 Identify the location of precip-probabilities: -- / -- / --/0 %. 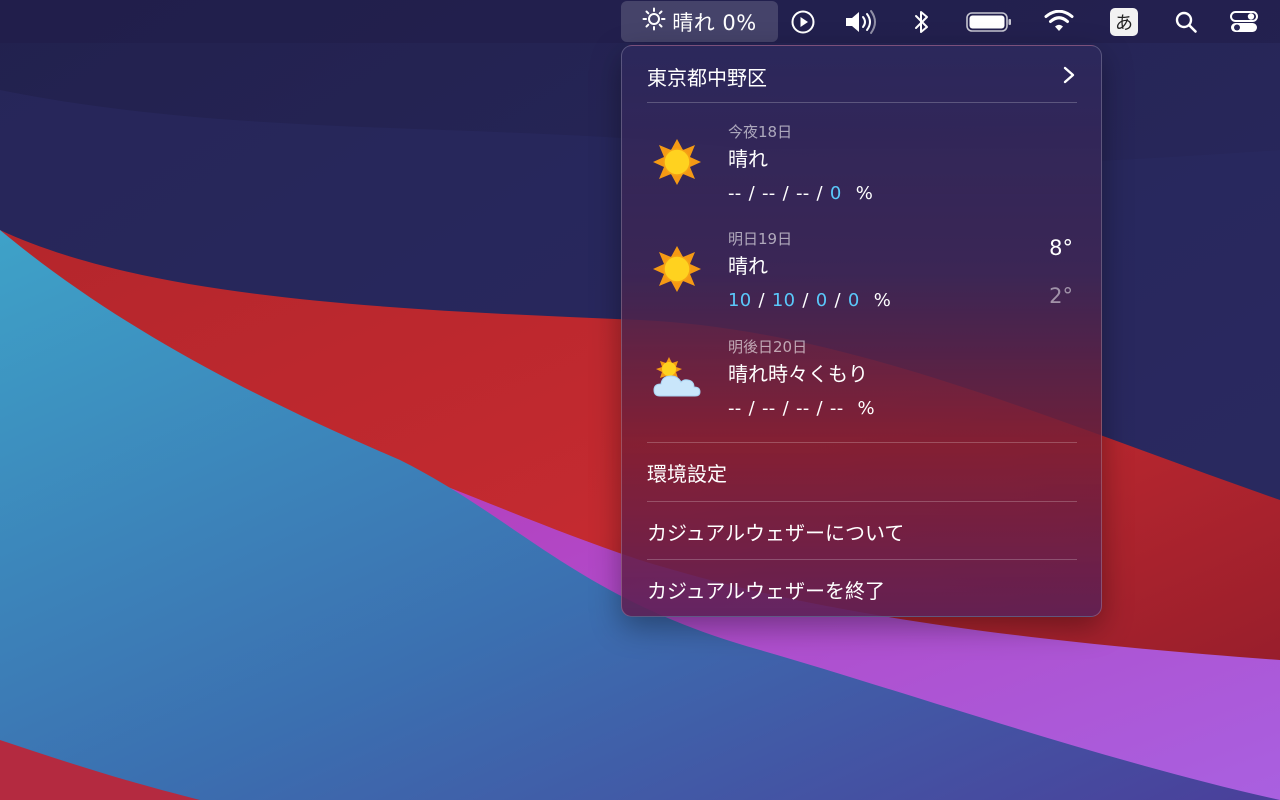
(801, 193).